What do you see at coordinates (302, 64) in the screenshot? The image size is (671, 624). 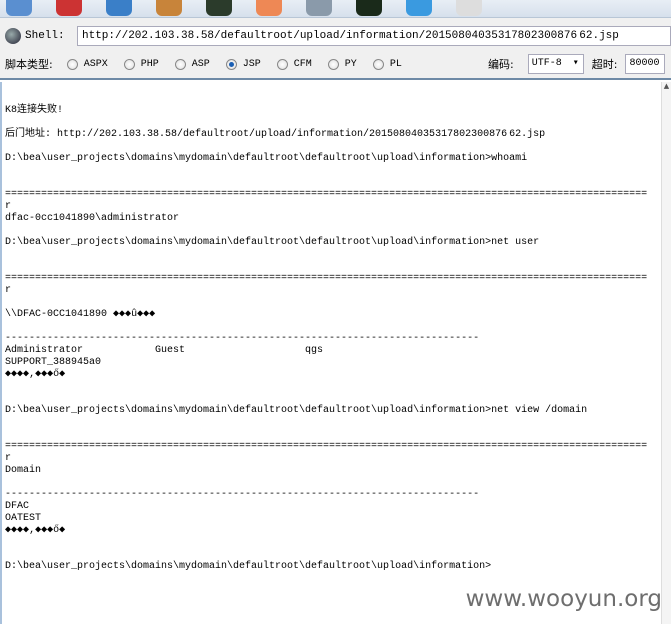 I see `radio-label: CFM` at bounding box center [302, 64].